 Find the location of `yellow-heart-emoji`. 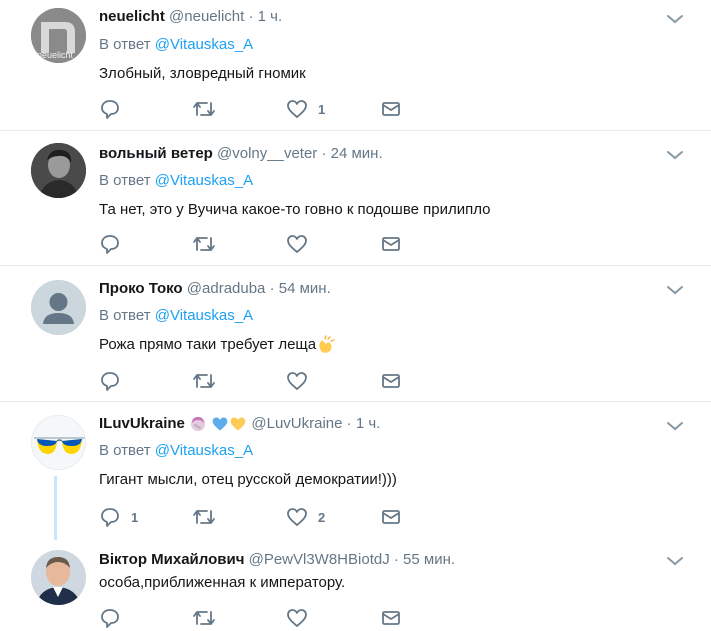

yellow-heart-emoji is located at coordinates (238, 424).